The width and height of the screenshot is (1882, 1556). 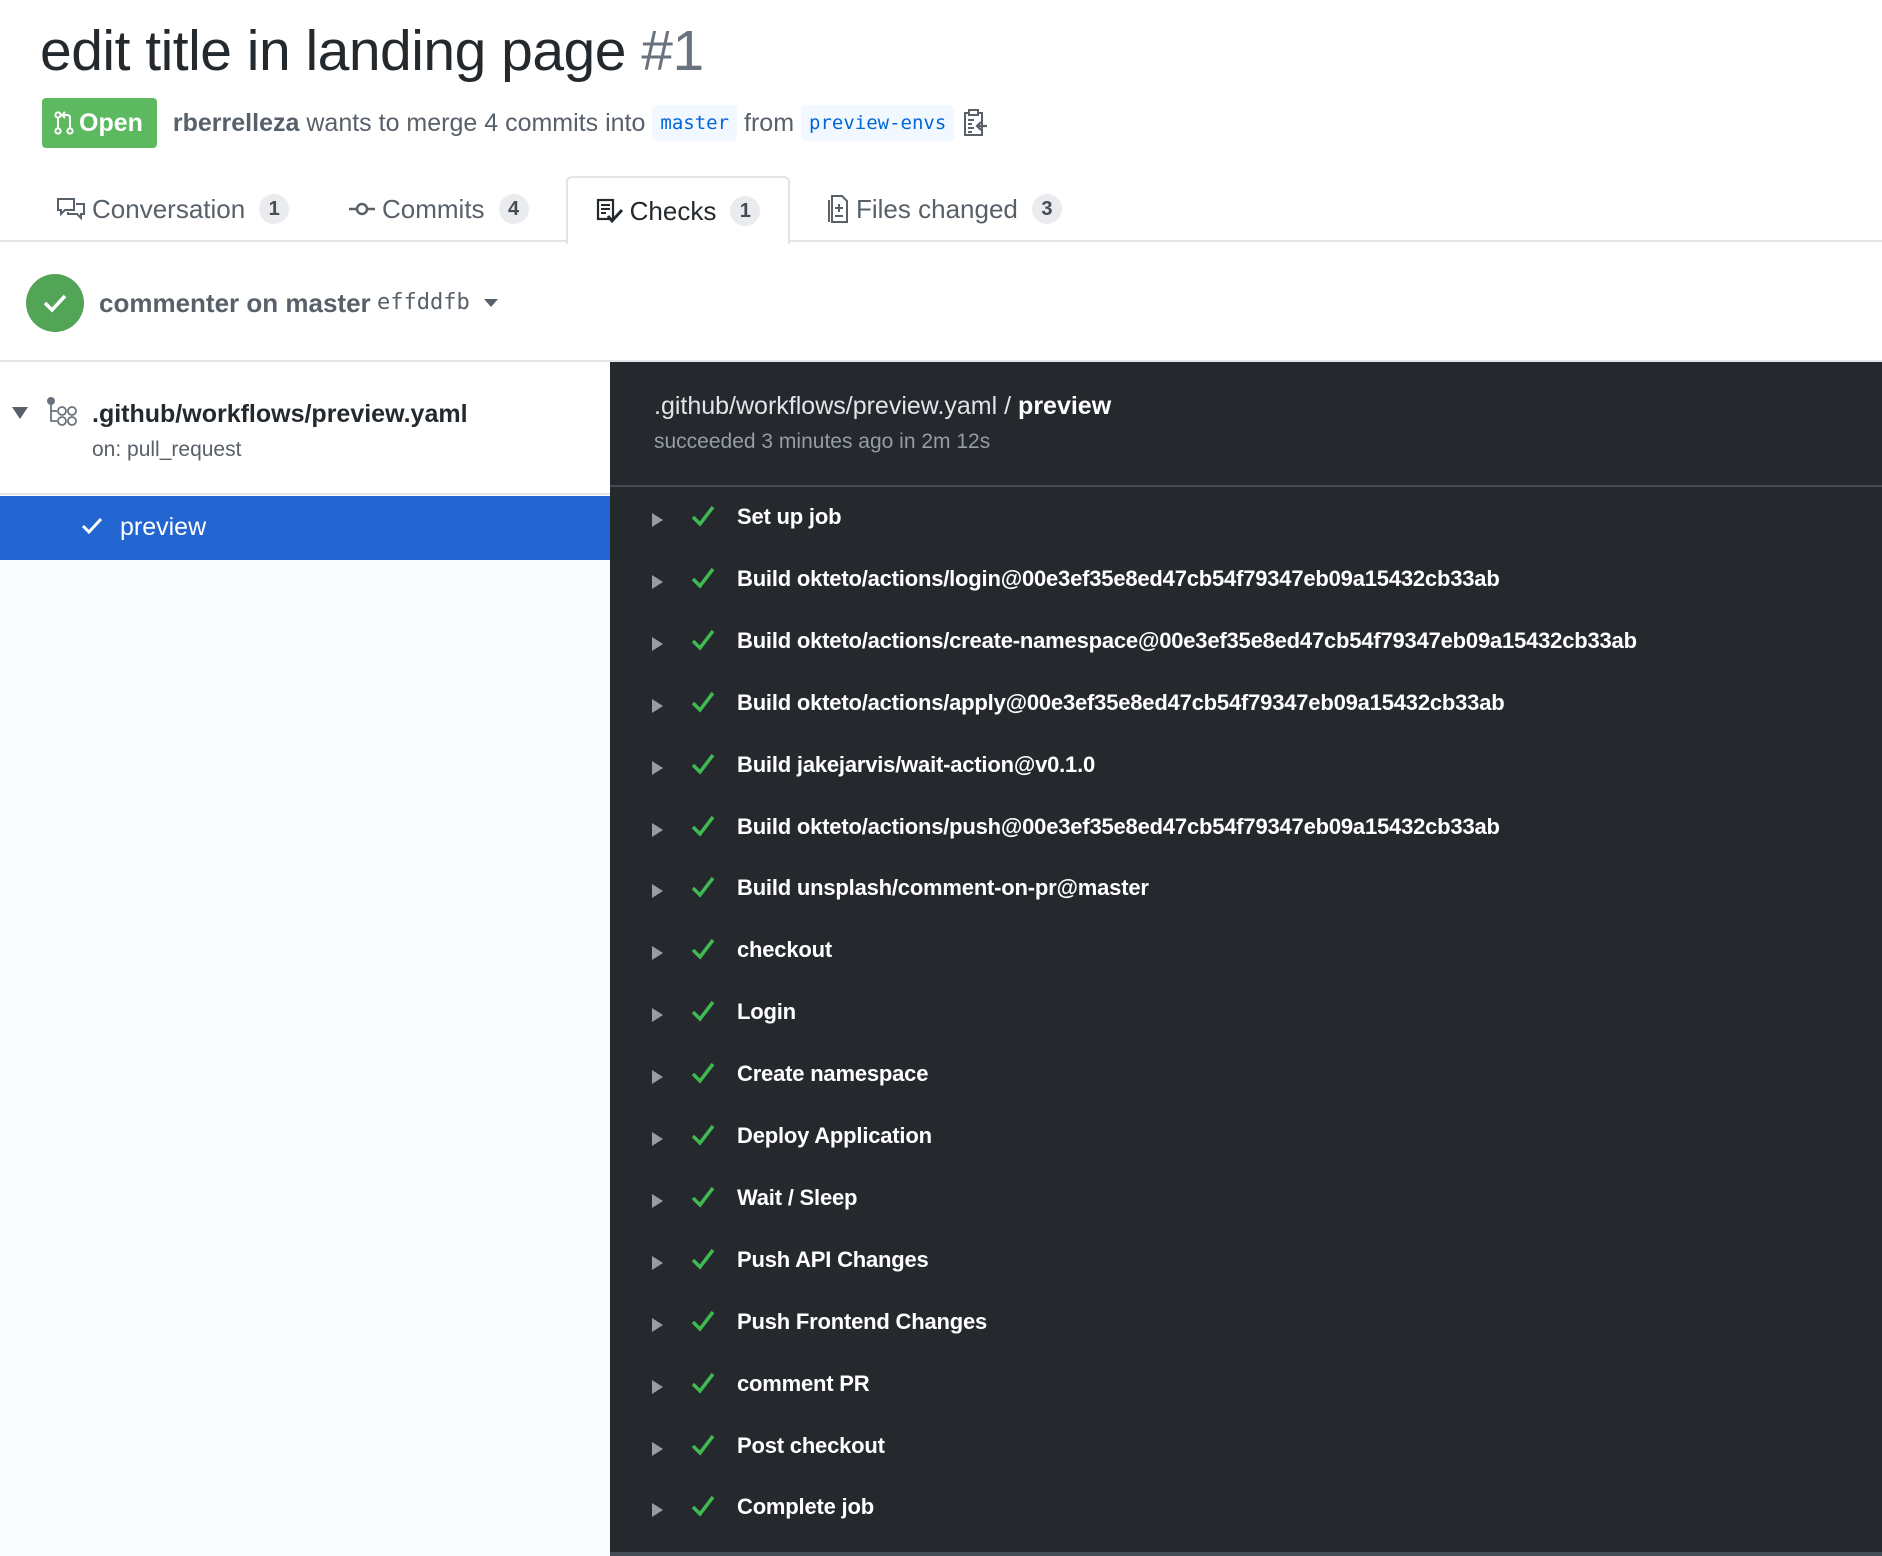 What do you see at coordinates (1246, 1324) in the screenshot?
I see `step-row: Push Frontend Changes` at bounding box center [1246, 1324].